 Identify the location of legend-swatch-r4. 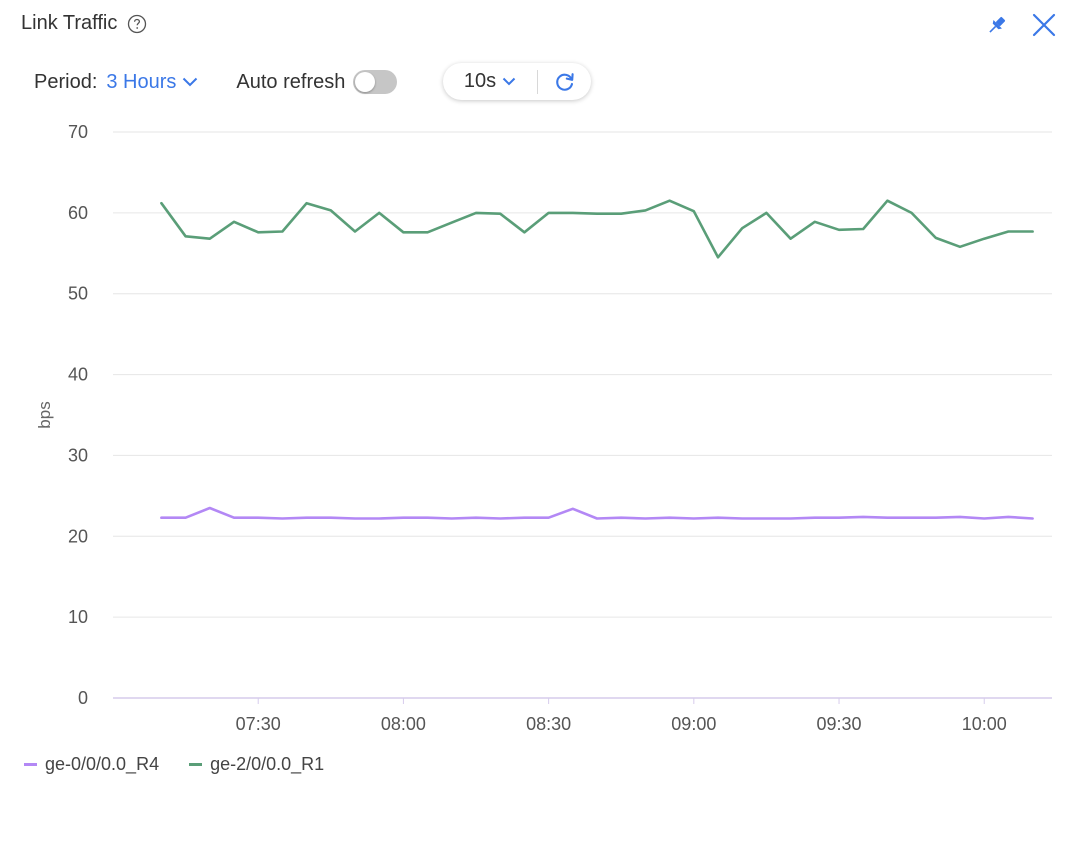
(30, 764).